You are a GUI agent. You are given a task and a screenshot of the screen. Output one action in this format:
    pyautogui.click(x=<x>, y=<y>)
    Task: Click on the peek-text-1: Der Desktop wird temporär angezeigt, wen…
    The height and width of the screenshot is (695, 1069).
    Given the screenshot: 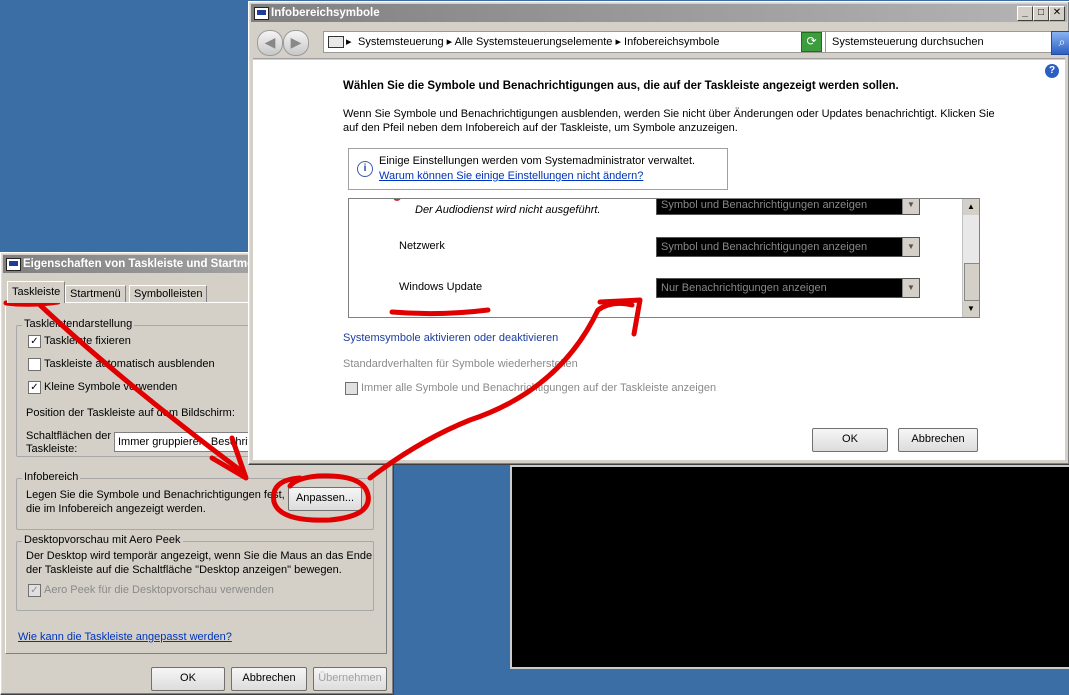 What is the action you would take?
    pyautogui.click(x=199, y=556)
    